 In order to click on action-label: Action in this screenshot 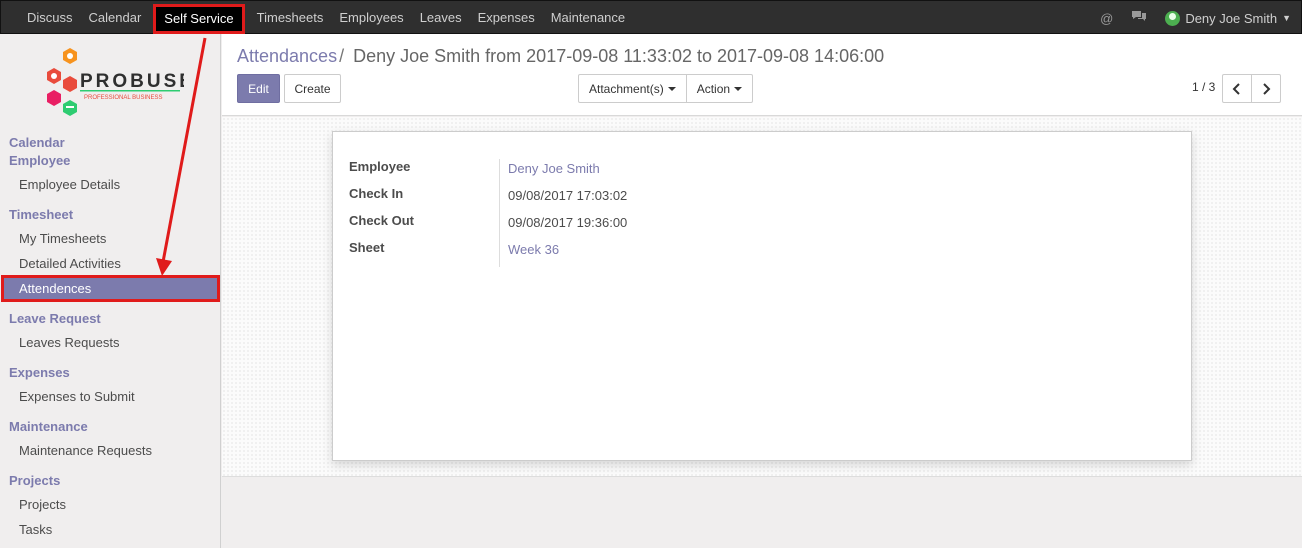, I will do `click(713, 88)`.